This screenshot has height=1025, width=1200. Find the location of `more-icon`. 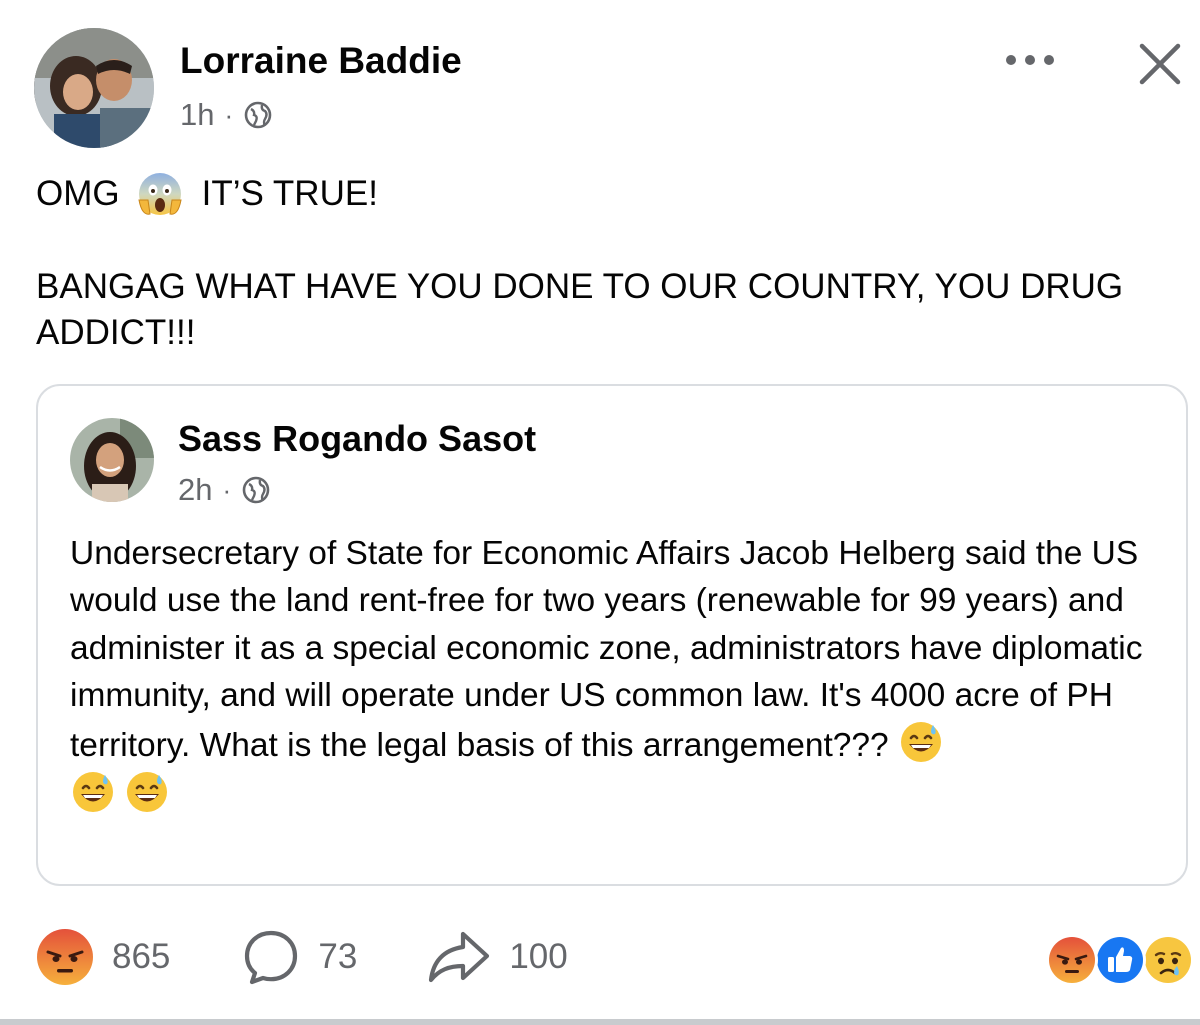

more-icon is located at coordinates (1030, 60).